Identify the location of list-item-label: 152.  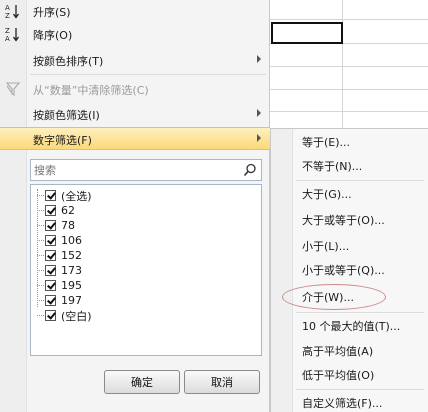
(71, 255).